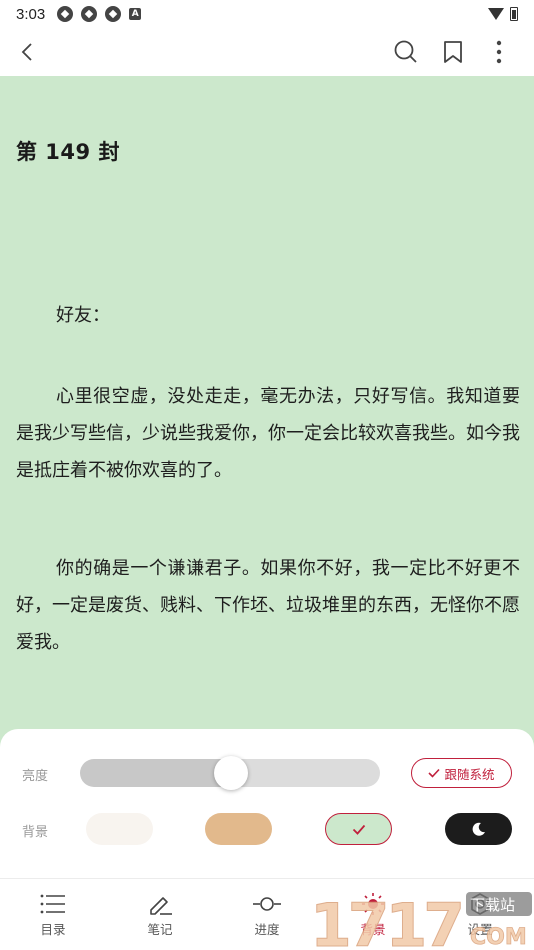 The height and width of the screenshot is (950, 534). I want to click on moon-icon, so click(478, 829).